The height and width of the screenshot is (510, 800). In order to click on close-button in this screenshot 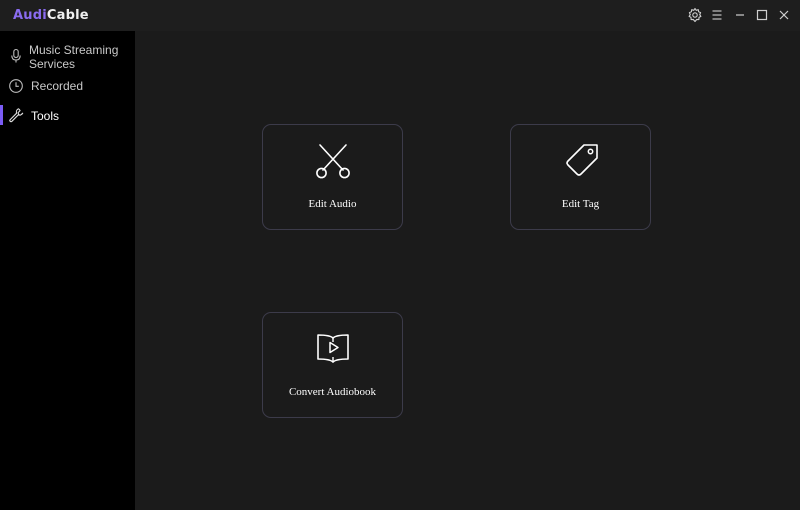, I will do `click(784, 15)`.